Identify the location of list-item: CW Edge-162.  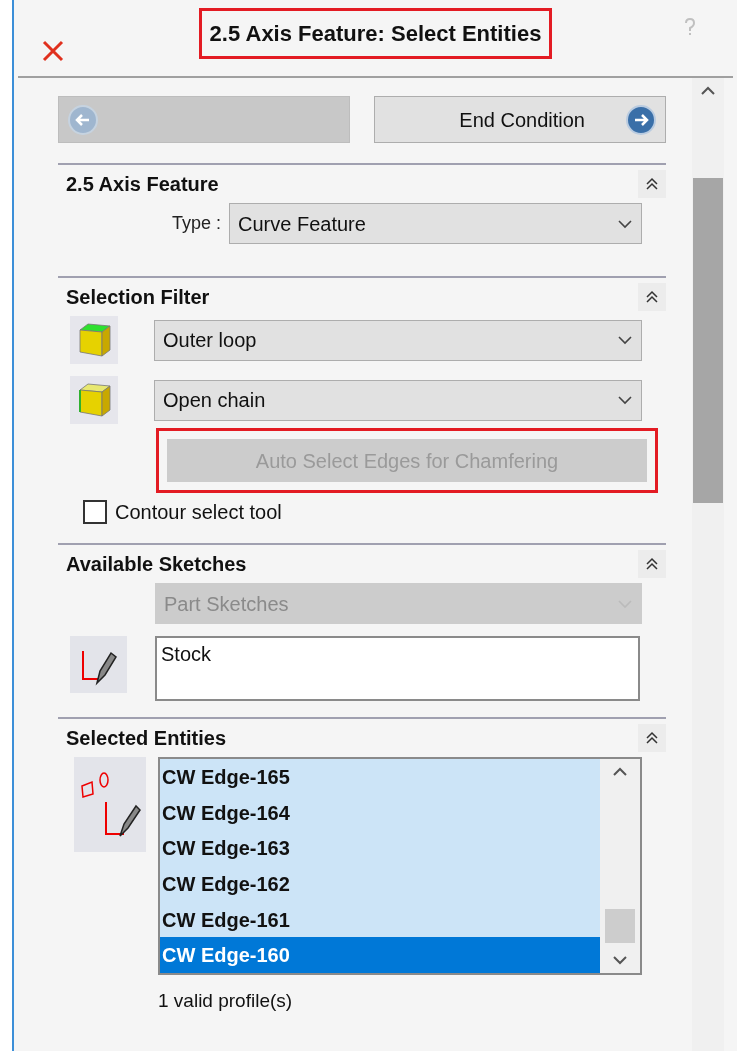
(380, 884).